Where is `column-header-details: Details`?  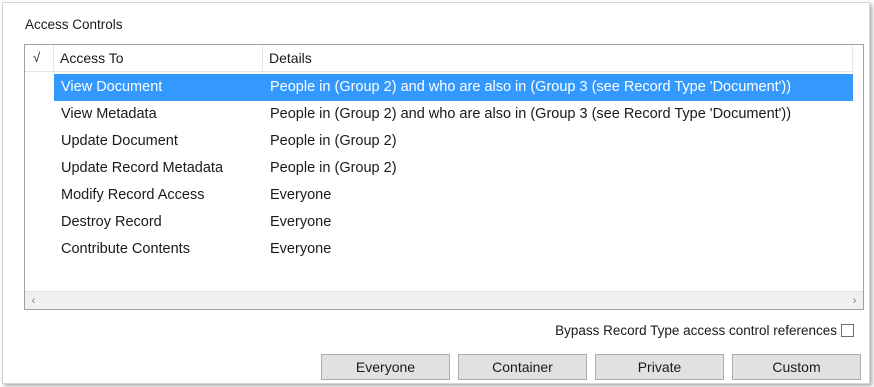
column-header-details: Details is located at coordinates (558, 58).